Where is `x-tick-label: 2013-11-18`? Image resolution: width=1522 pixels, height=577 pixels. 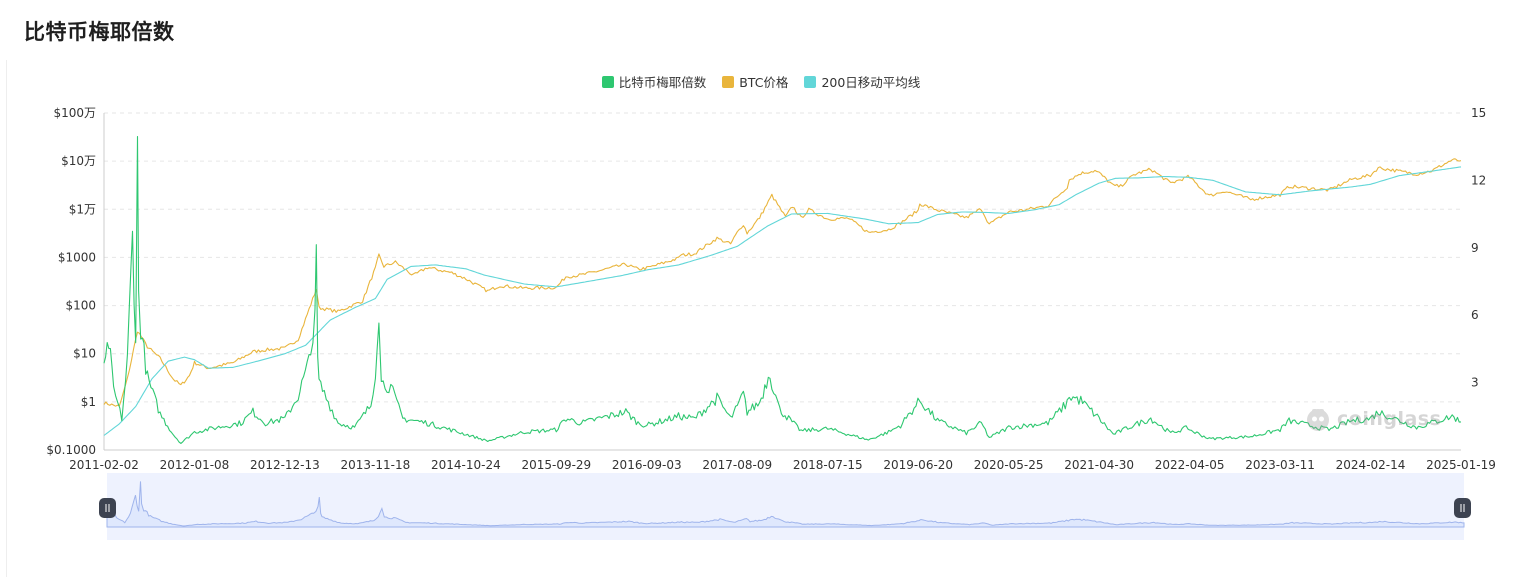 x-tick-label: 2013-11-18 is located at coordinates (376, 465).